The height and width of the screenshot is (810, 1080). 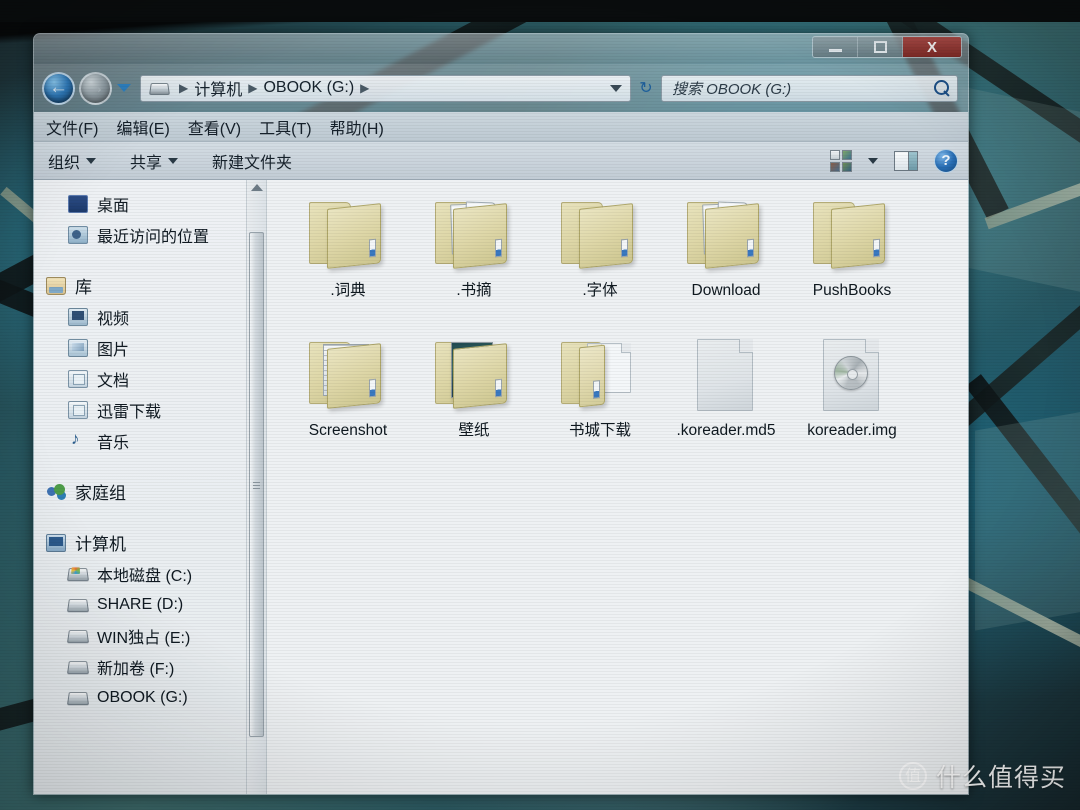 I want to click on address-bar: ▶ 计算机 ▶ OBOOK (G:) ▶, so click(x=385, y=88).